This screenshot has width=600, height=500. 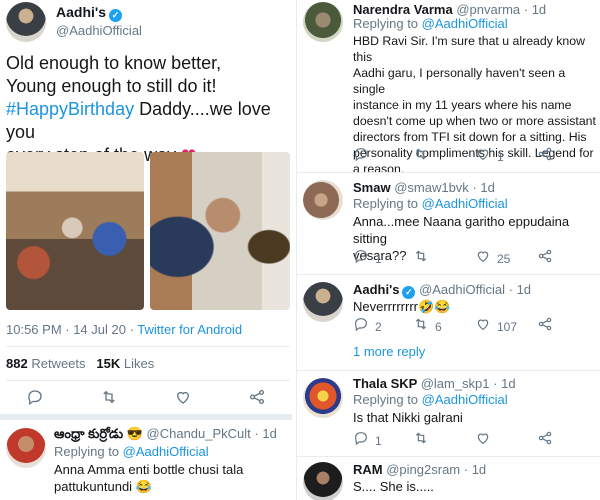 What do you see at coordinates (139, 363) in the screenshot?
I see `likes-label: Likes` at bounding box center [139, 363].